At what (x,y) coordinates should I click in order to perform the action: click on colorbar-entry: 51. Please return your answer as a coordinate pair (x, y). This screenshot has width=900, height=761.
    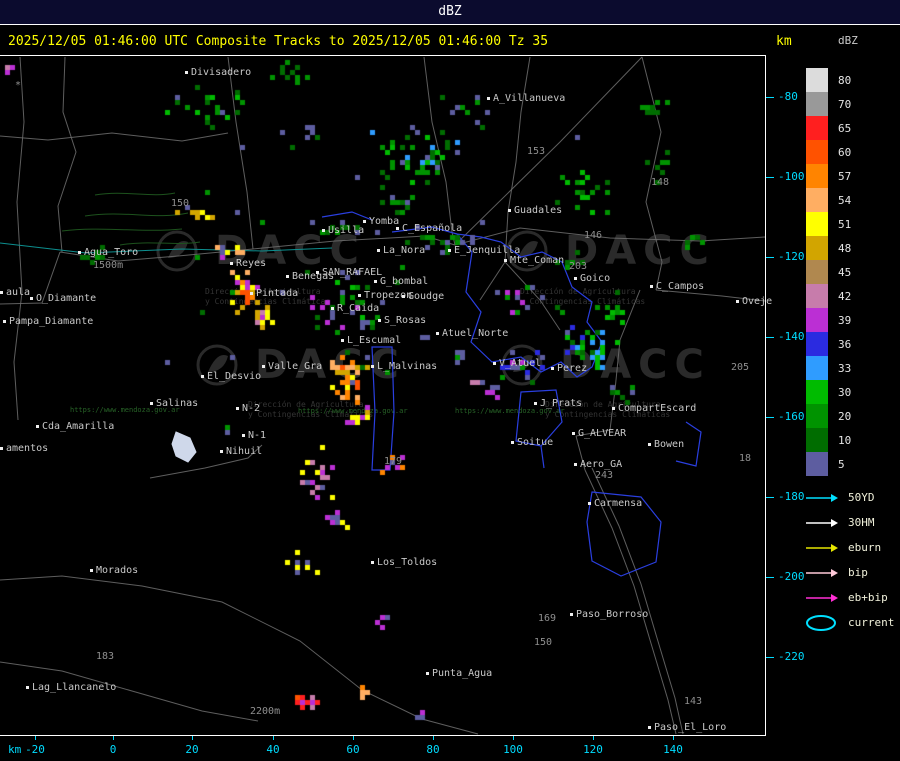
    Looking at the image, I should click on (828, 224).